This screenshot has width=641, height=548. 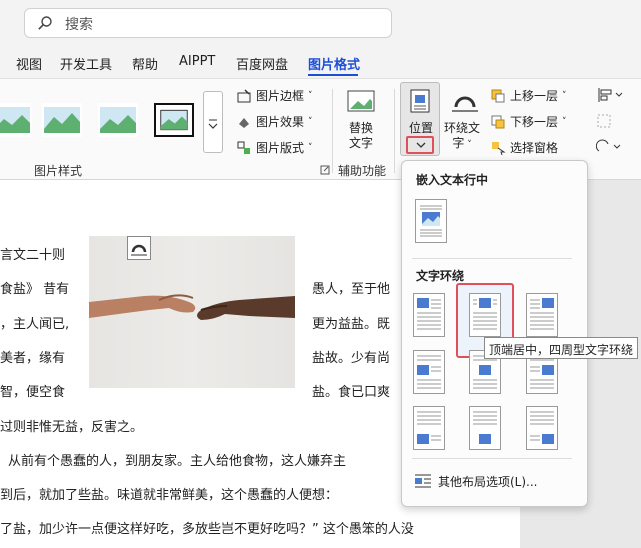 I want to click on picture-layout-button: 图片版式 ˅, so click(x=274, y=147).